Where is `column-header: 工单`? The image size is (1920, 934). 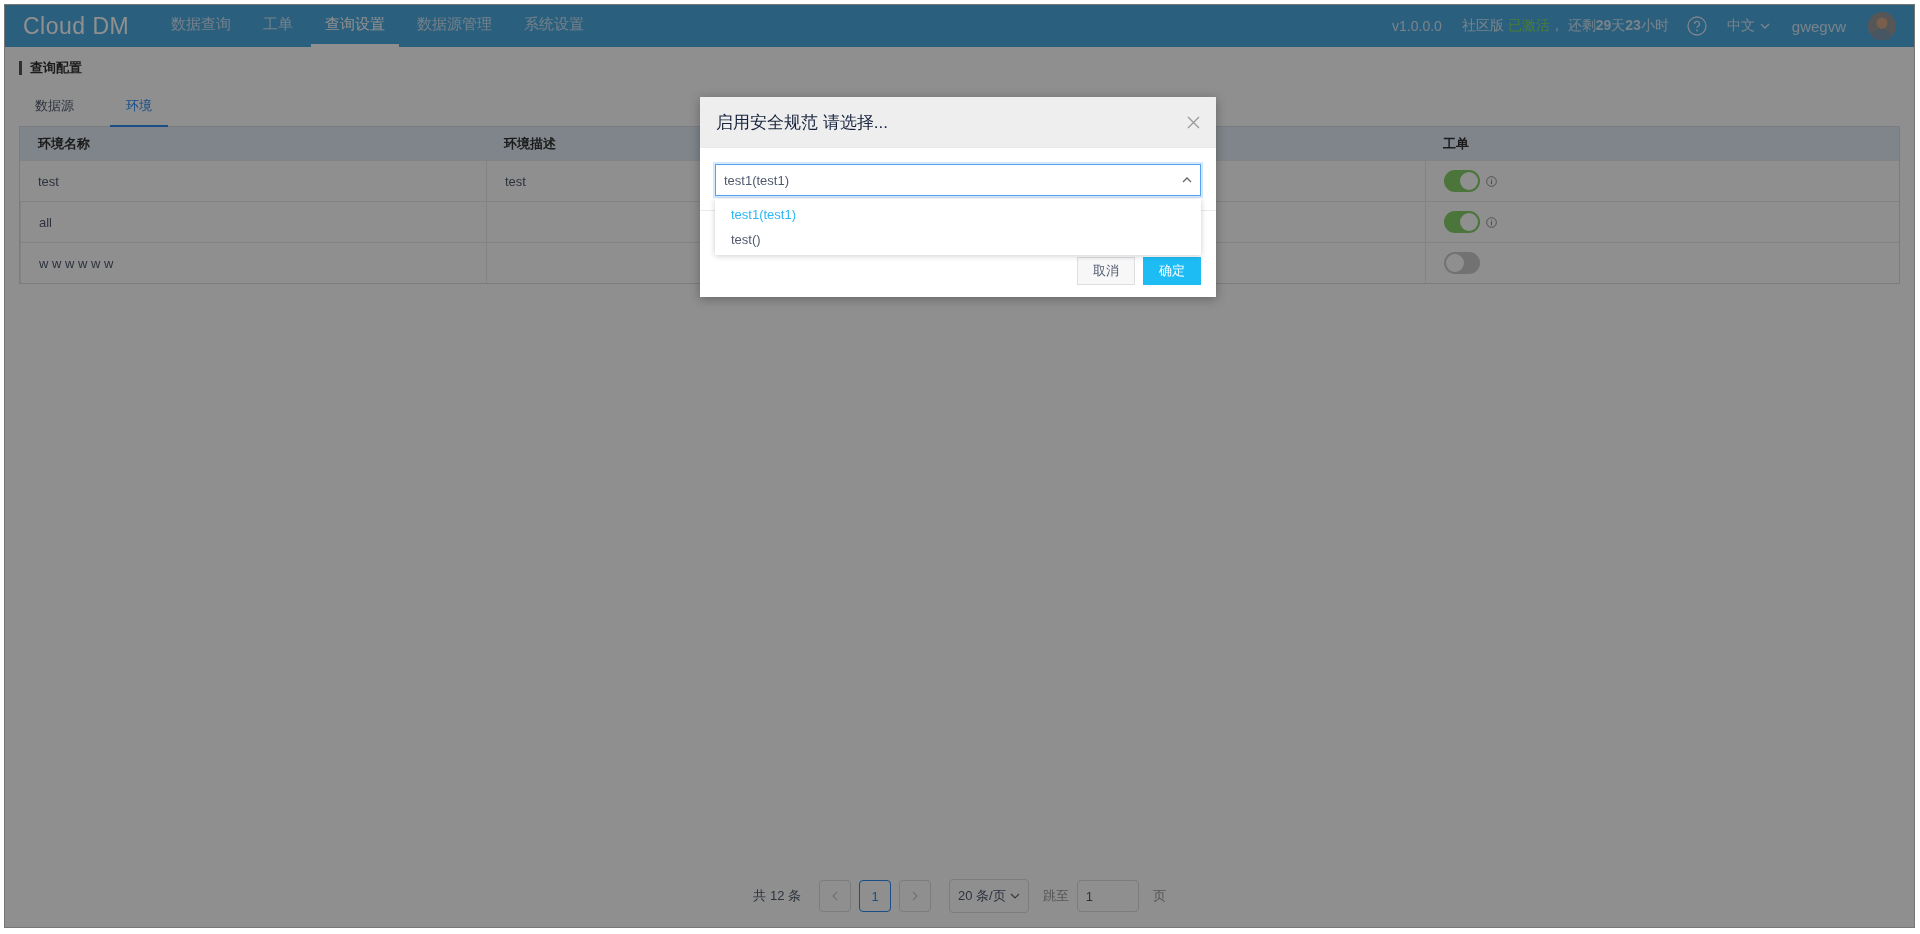 column-header: 工单 is located at coordinates (1662, 143).